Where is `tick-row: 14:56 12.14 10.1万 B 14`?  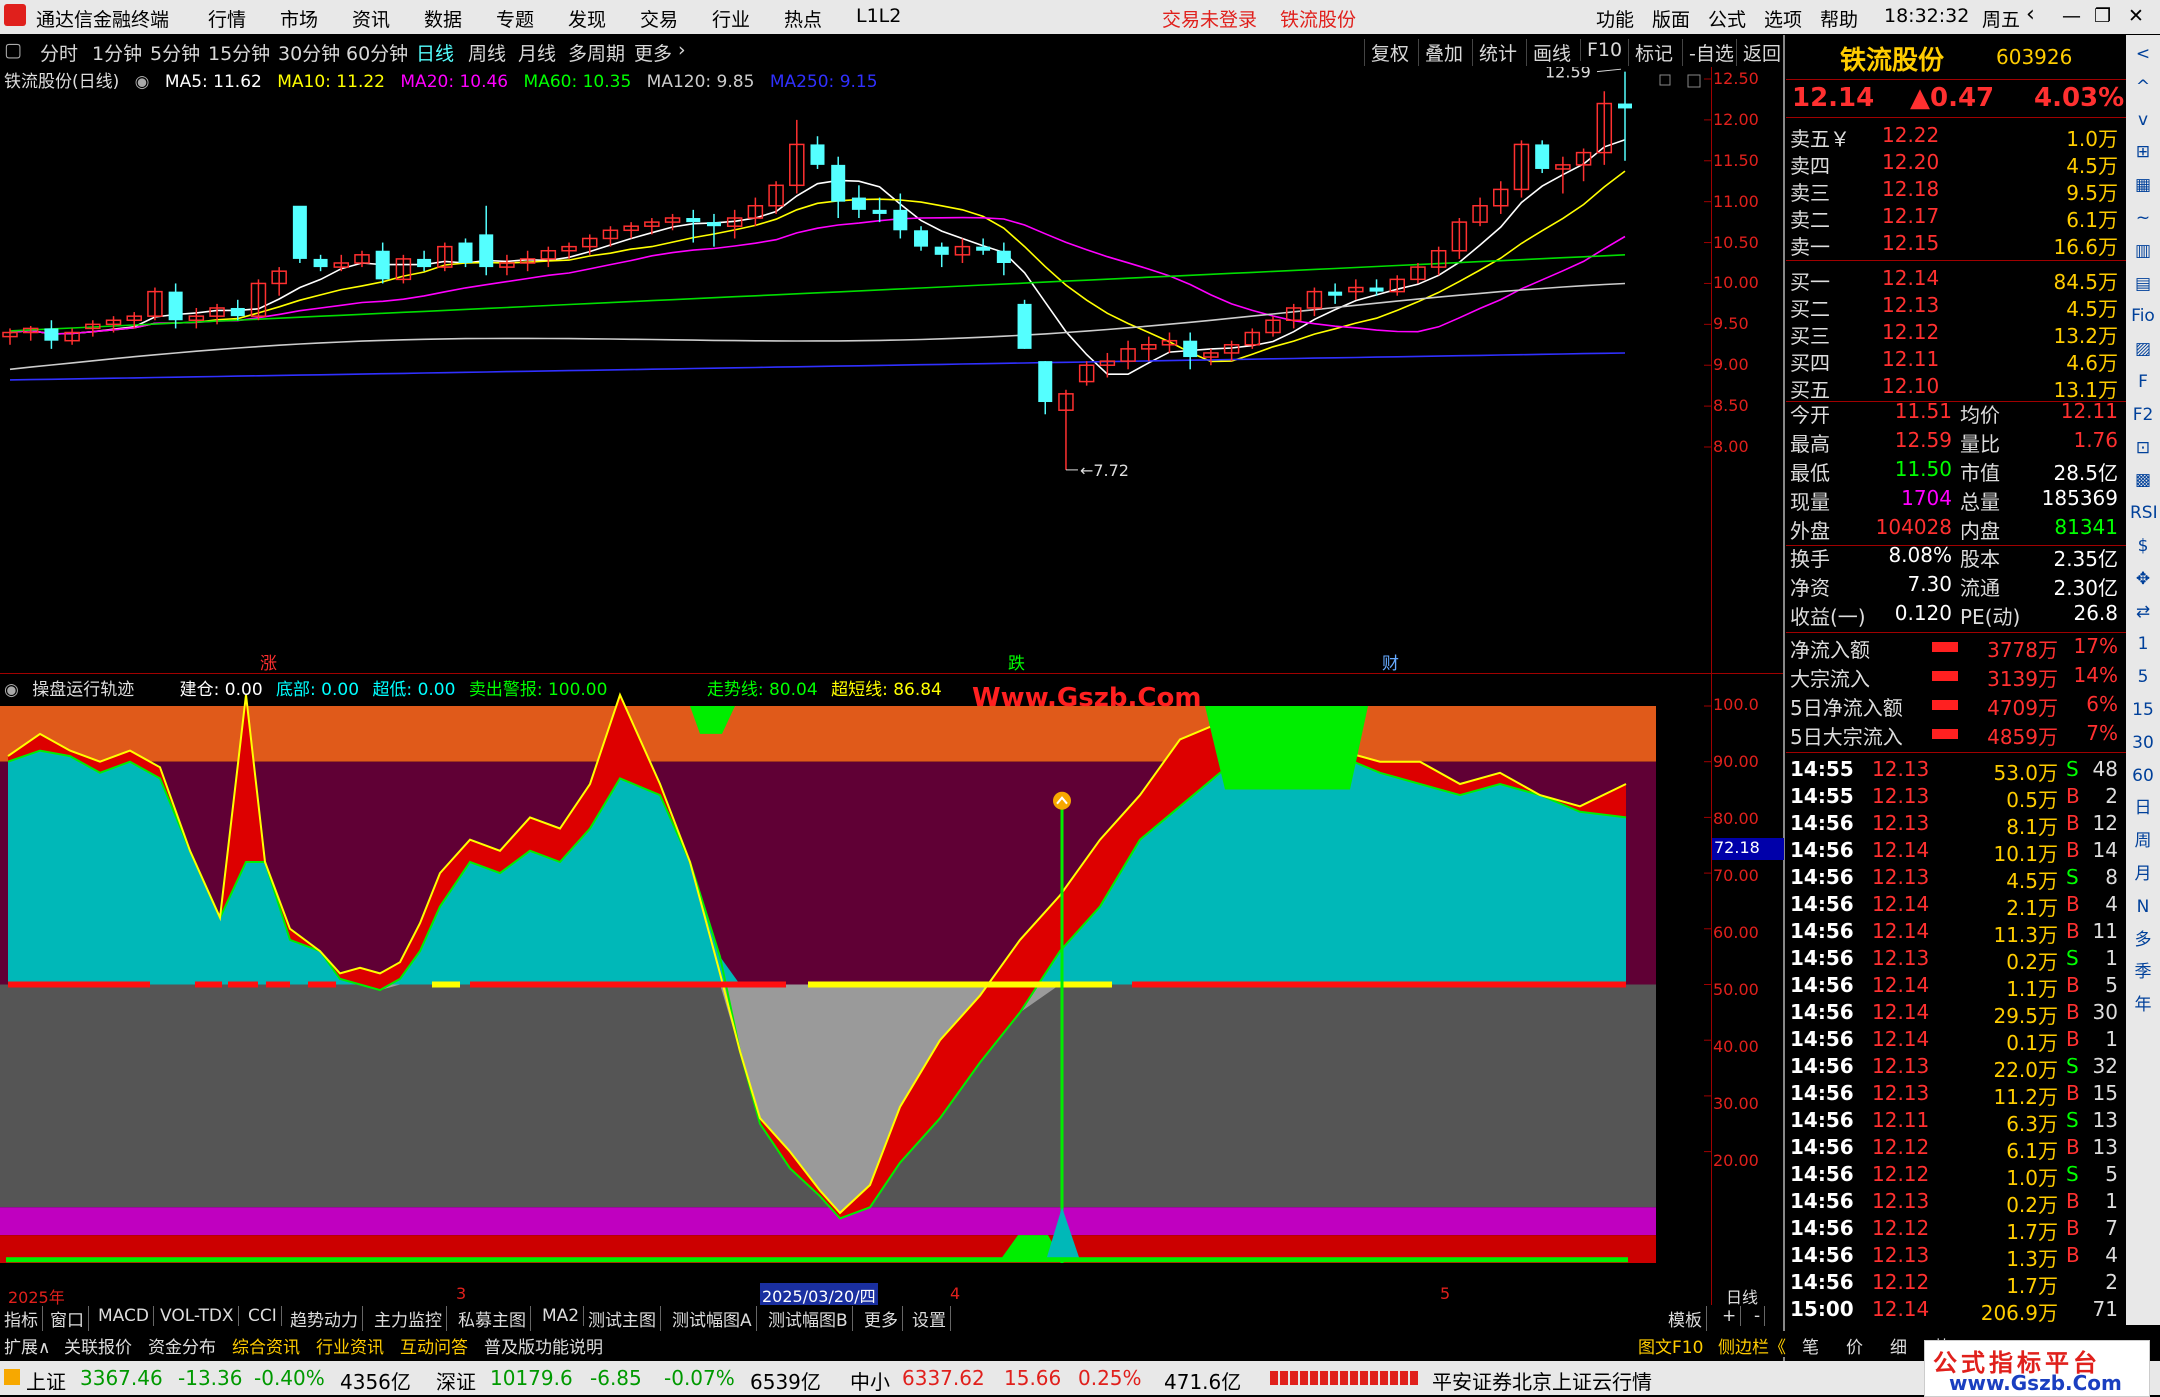
tick-row: 14:56 12.14 10.1万 B 14 is located at coordinates (1956, 852).